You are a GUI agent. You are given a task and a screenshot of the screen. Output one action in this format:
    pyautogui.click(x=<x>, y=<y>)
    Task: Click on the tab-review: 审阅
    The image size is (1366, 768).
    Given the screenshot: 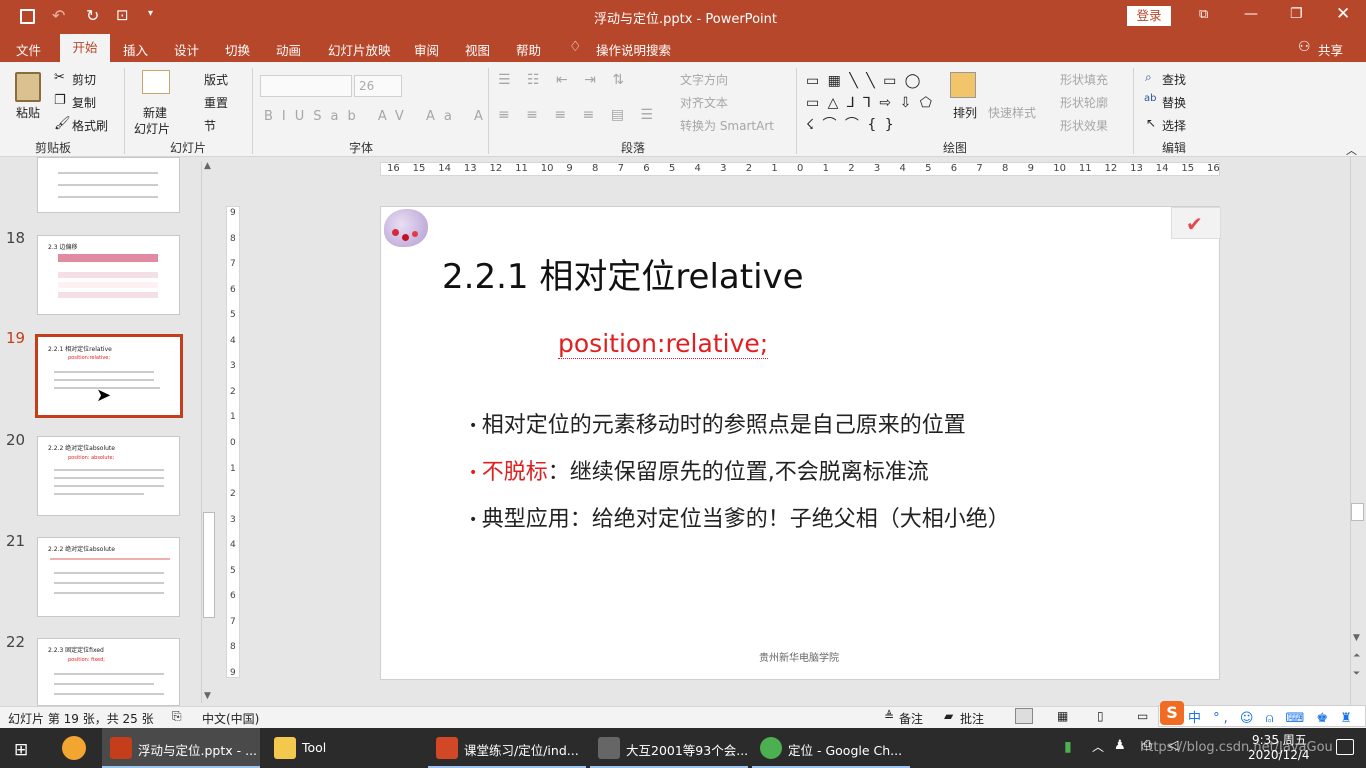 What is the action you would take?
    pyautogui.click(x=426, y=49)
    